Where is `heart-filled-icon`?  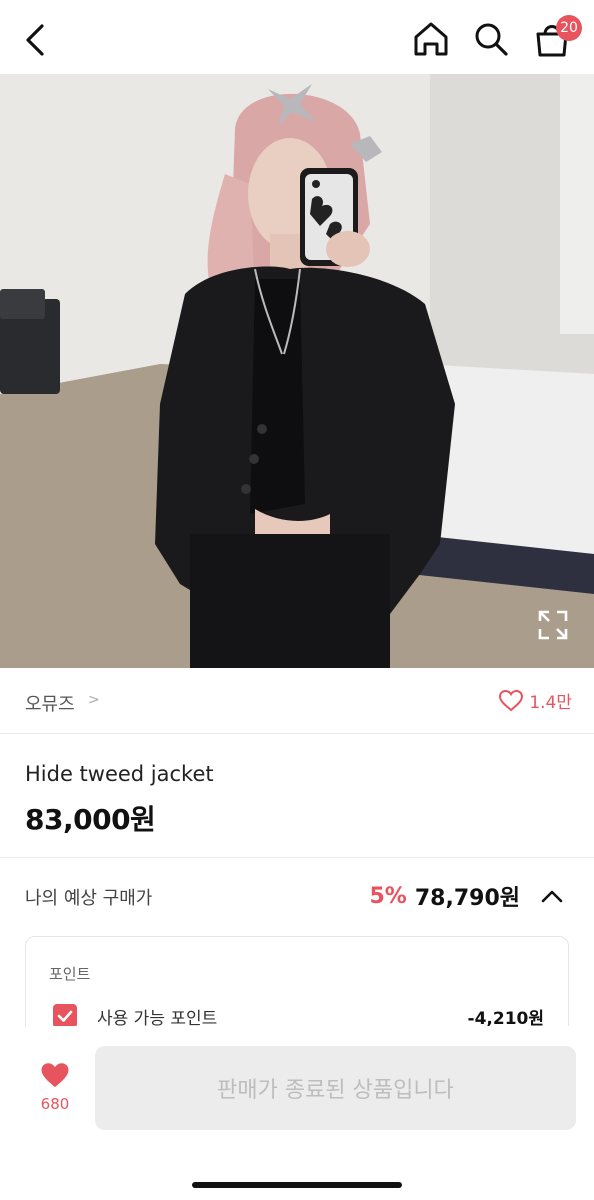 heart-filled-icon is located at coordinates (55, 1075).